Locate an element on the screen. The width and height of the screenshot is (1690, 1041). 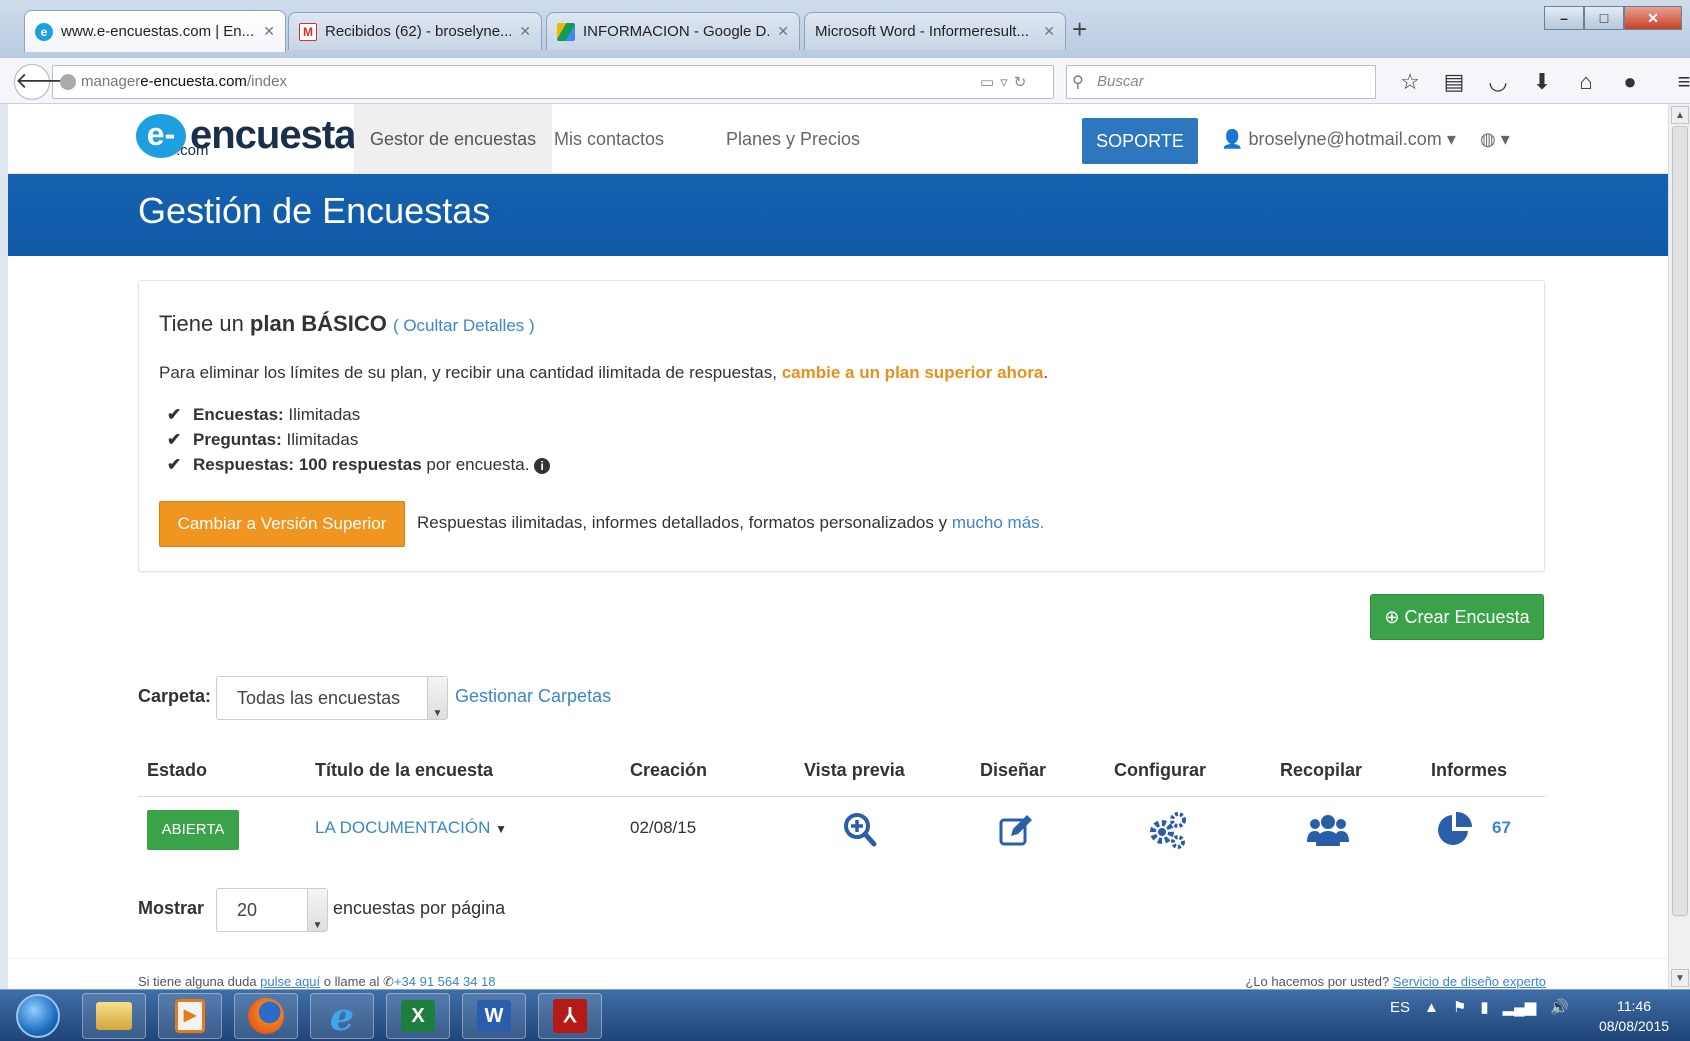
url-prefix: manager is located at coordinates (111, 81).